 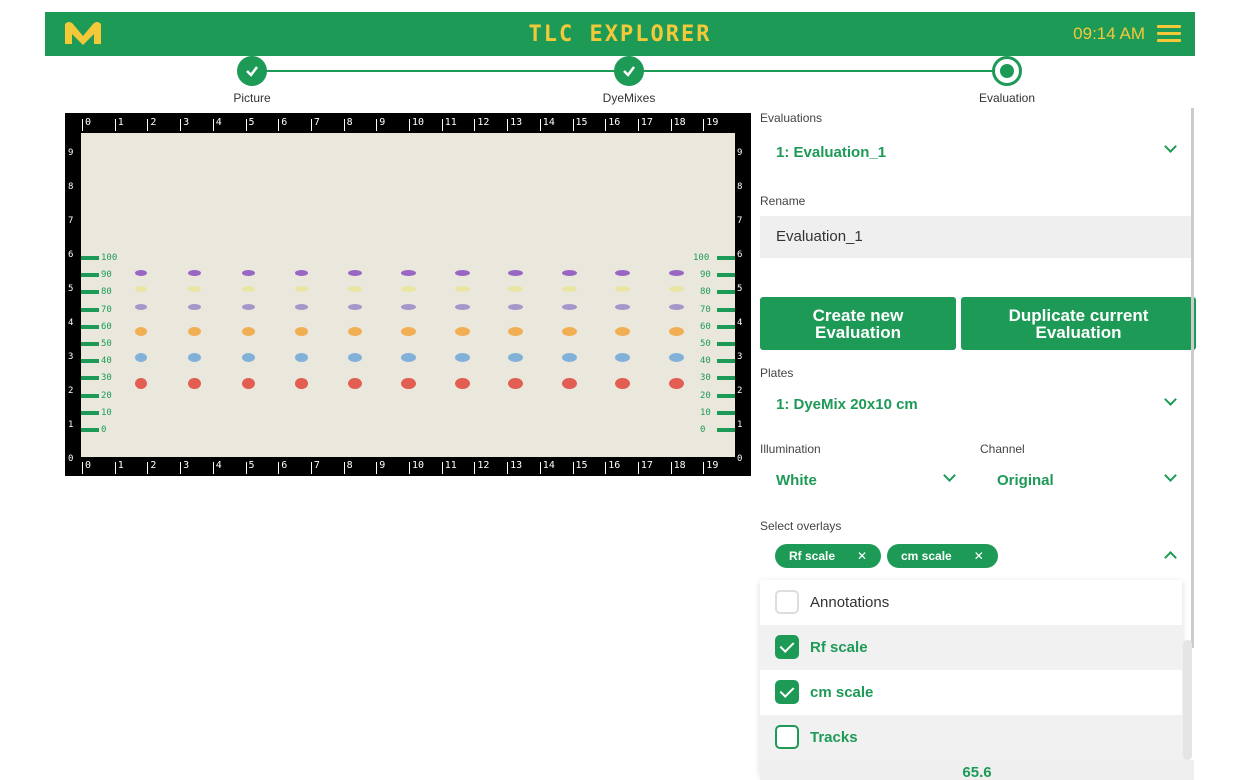 What do you see at coordinates (106, 344) in the screenshot?
I see `rf-tick-label: 50` at bounding box center [106, 344].